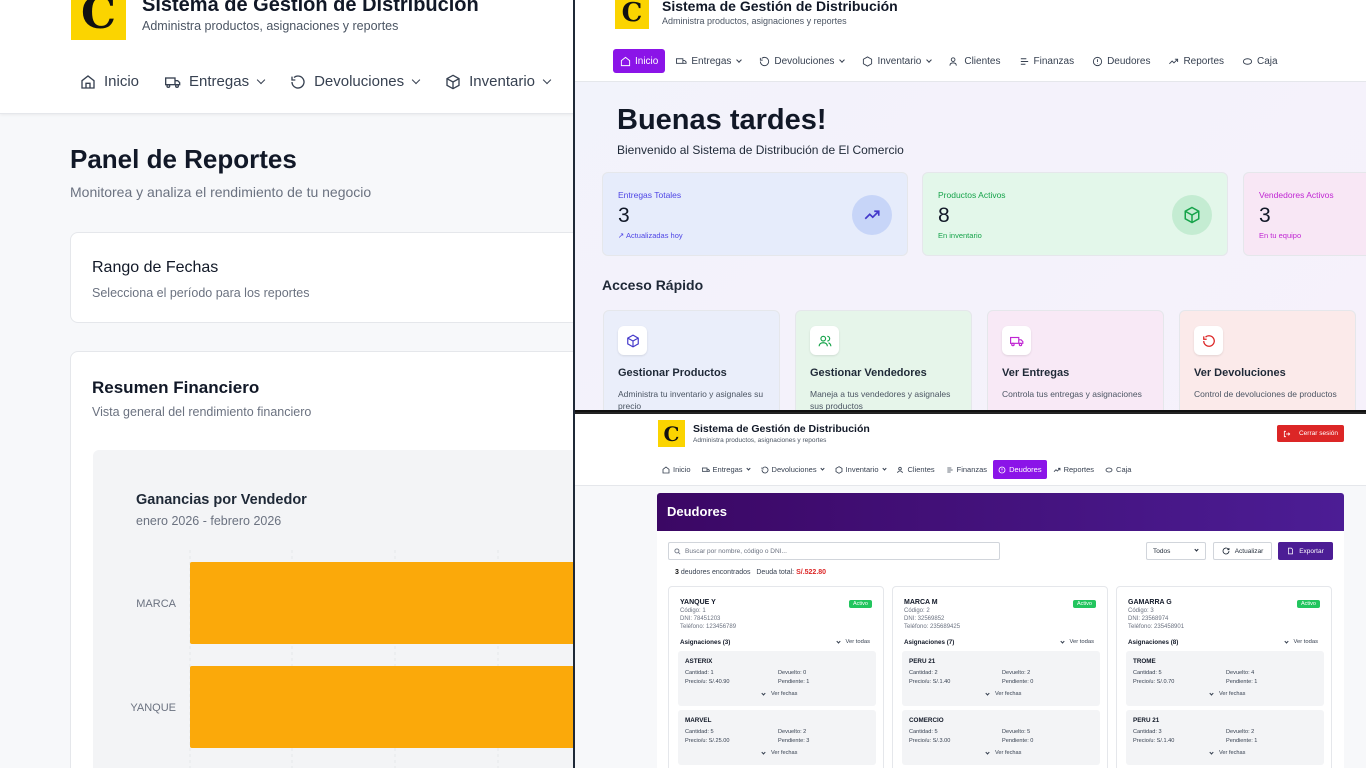 The height and width of the screenshot is (768, 1366). Describe the element at coordinates (1025, 469) in the screenshot. I see `nav-label: Deudores` at that location.